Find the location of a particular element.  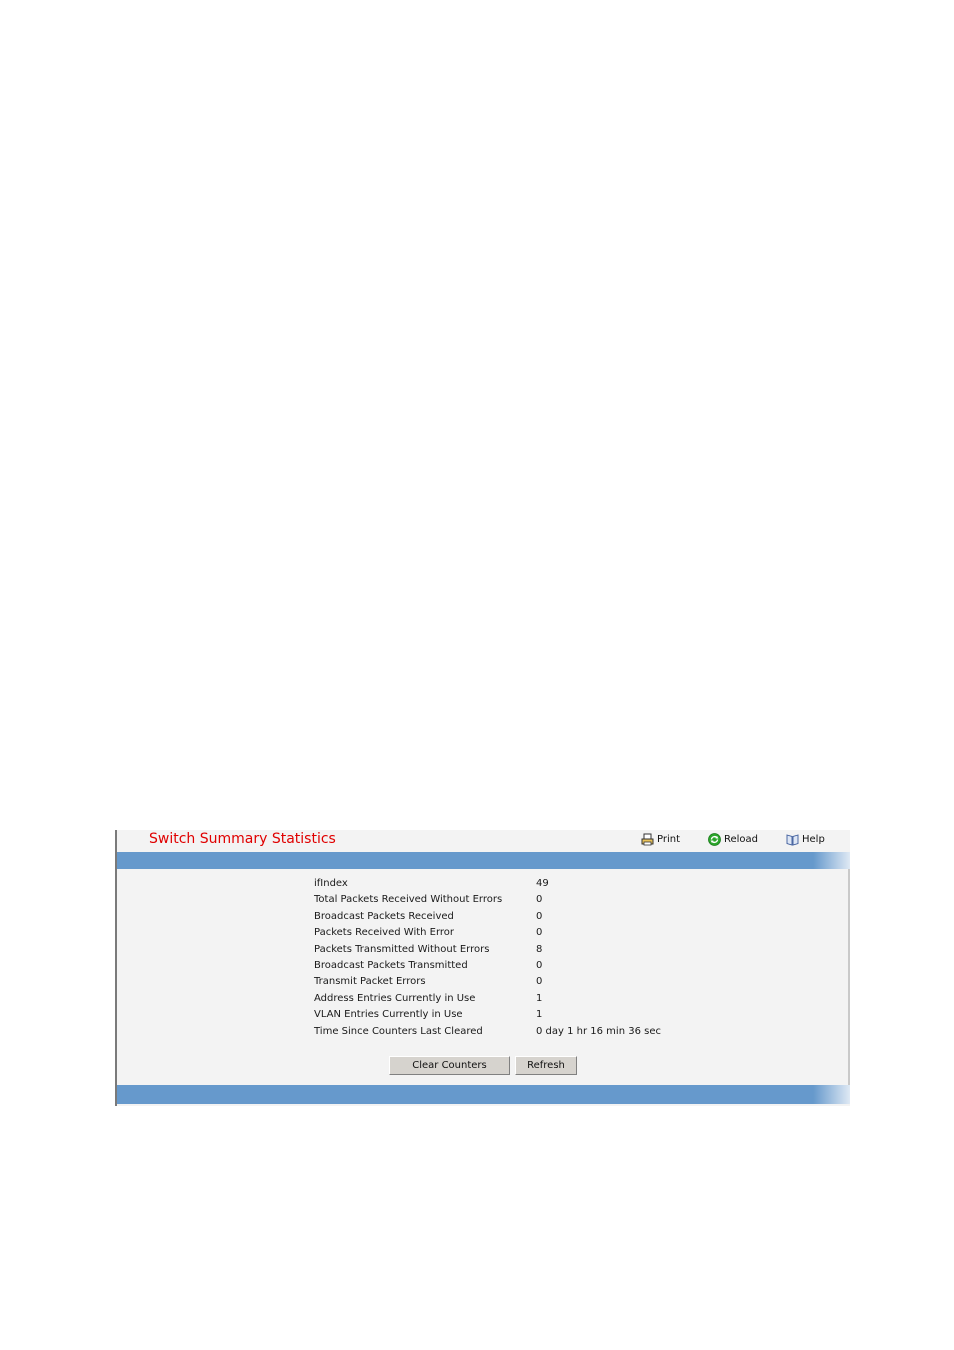

stat-row-transmitted-without-errors: Packets Transmitted Without Errors 8 is located at coordinates (487, 952).